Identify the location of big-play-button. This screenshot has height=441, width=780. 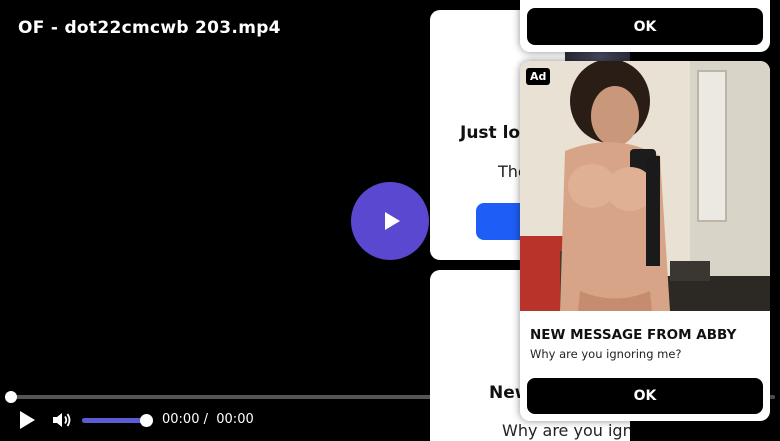
(390, 221).